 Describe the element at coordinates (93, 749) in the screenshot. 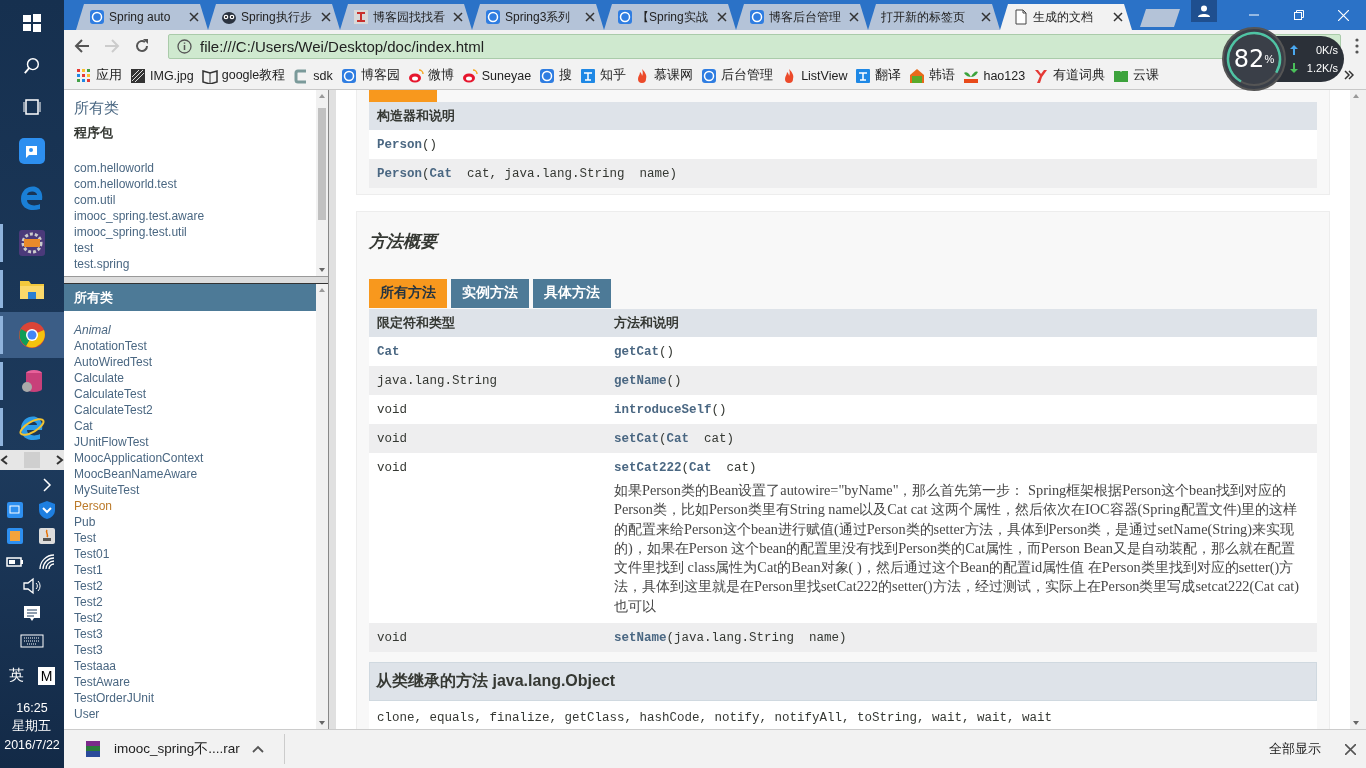

I see `books-icon` at that location.